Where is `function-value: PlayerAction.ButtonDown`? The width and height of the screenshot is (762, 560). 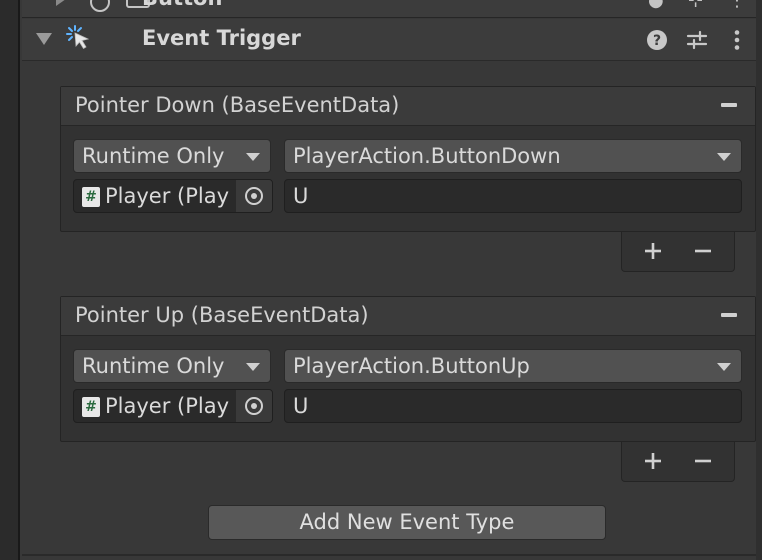 function-value: PlayerAction.ButtonDown is located at coordinates (427, 156).